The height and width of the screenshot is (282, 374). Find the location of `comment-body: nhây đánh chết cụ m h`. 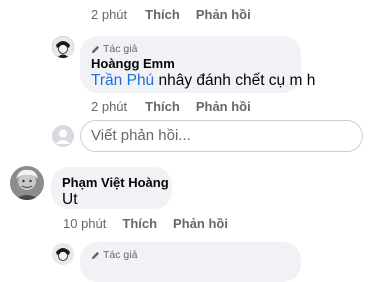

comment-body: nhây đánh chết cụ m h is located at coordinates (235, 80).